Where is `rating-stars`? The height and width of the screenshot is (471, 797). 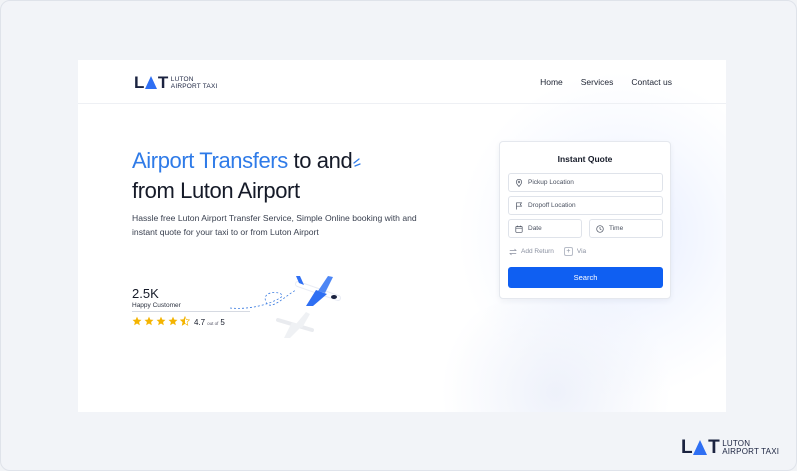
rating-stars is located at coordinates (161, 321).